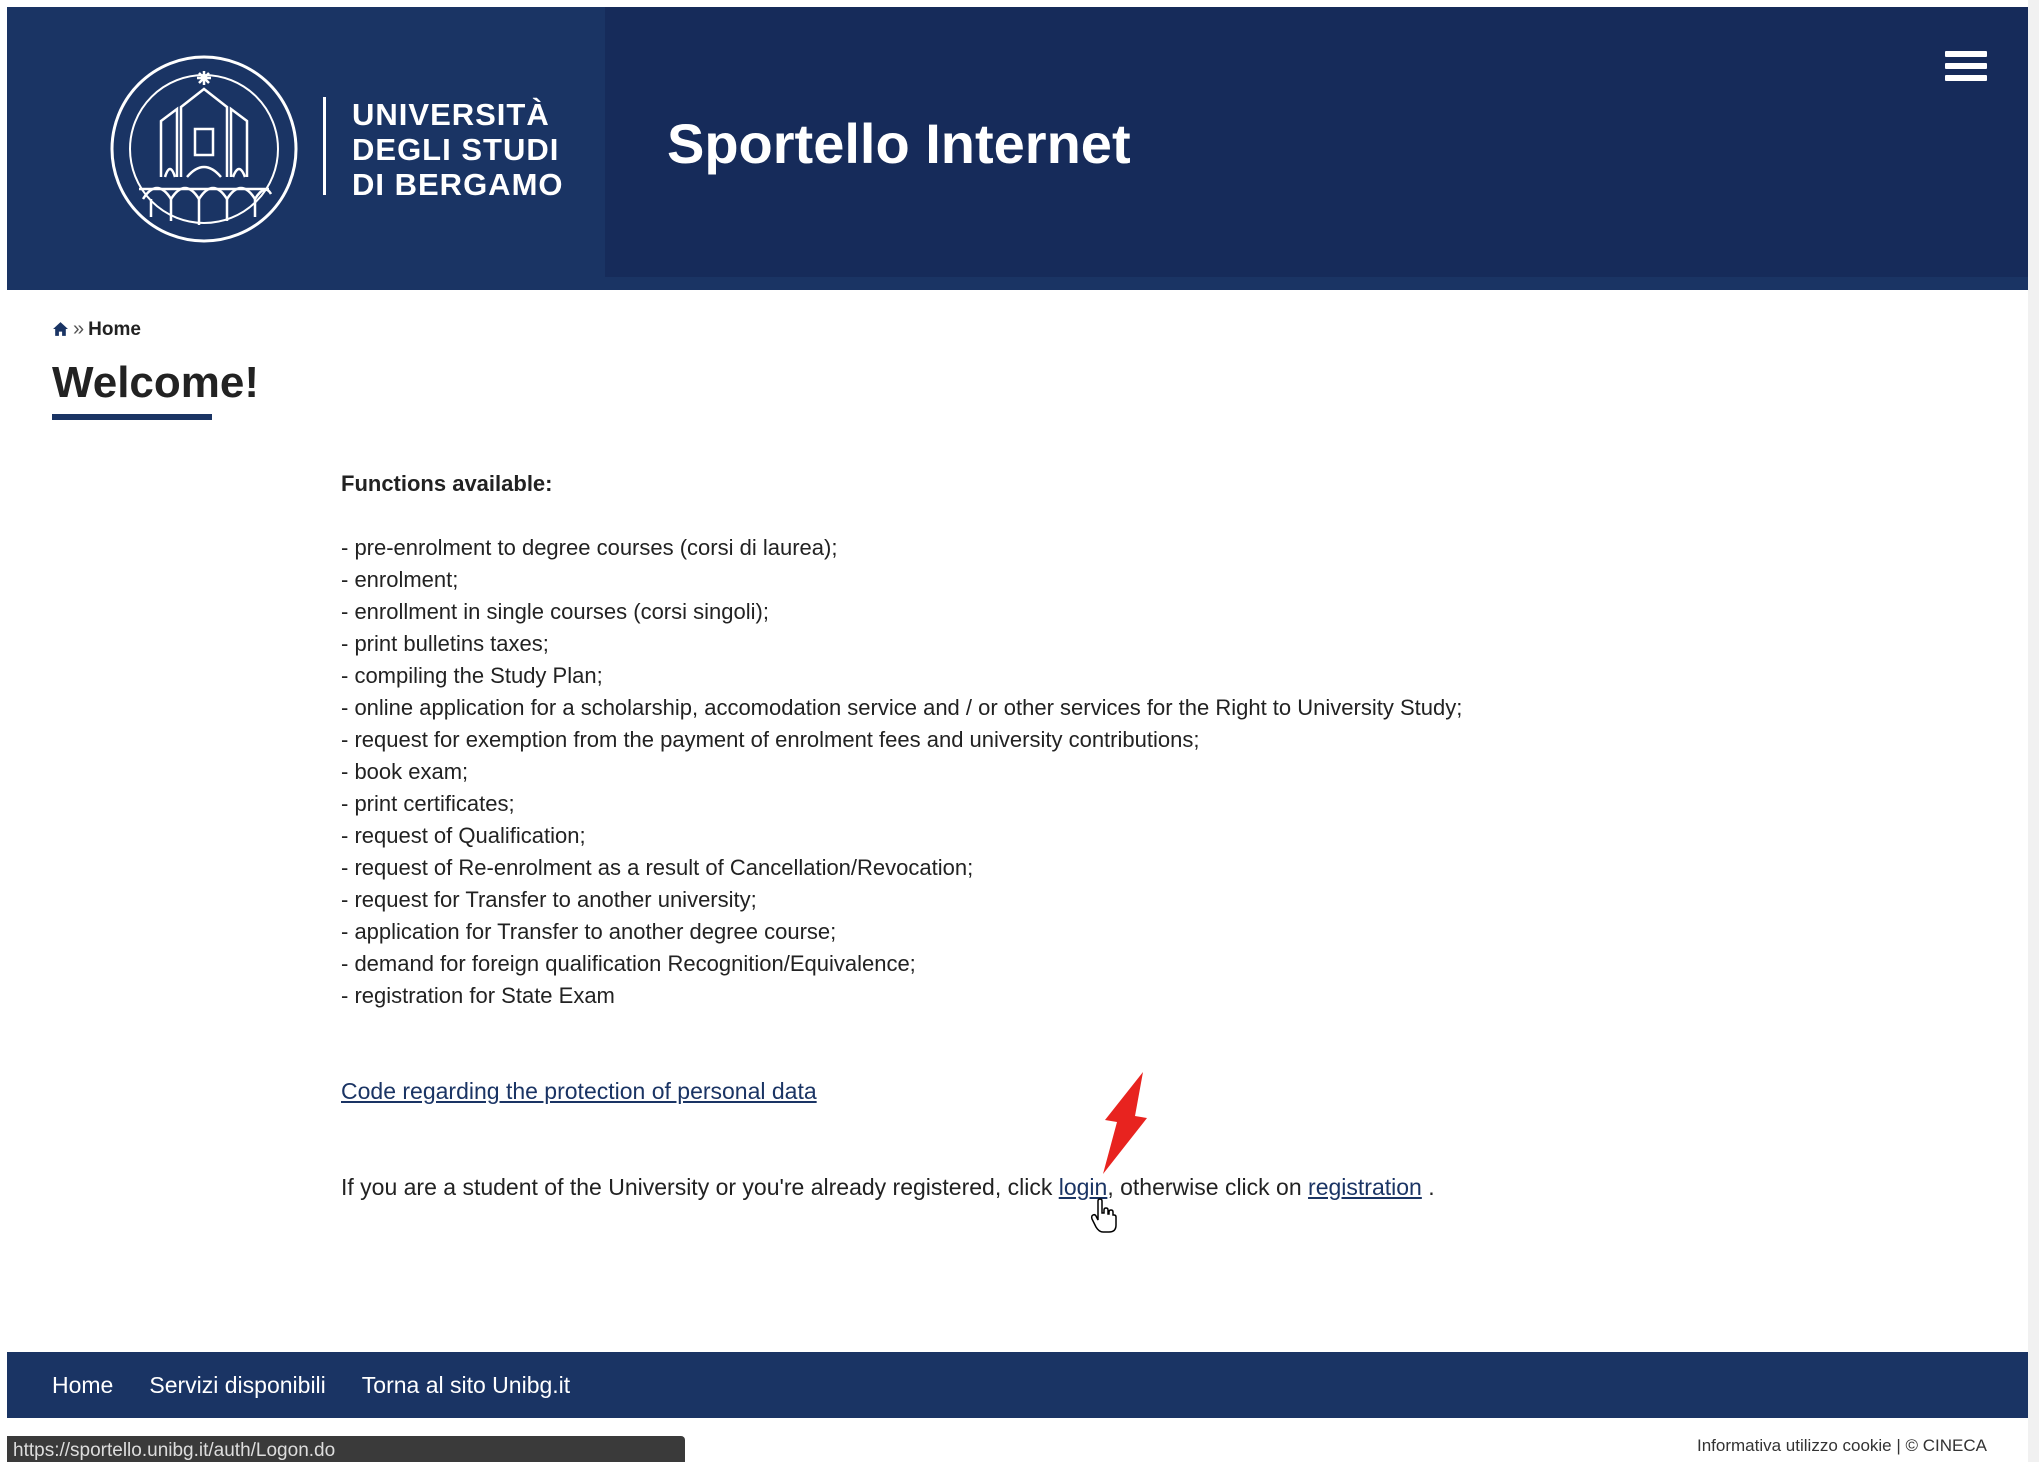 The height and width of the screenshot is (1462, 2039). Describe the element at coordinates (447, 483) in the screenshot. I see `functions-heading: Functions available:` at that location.